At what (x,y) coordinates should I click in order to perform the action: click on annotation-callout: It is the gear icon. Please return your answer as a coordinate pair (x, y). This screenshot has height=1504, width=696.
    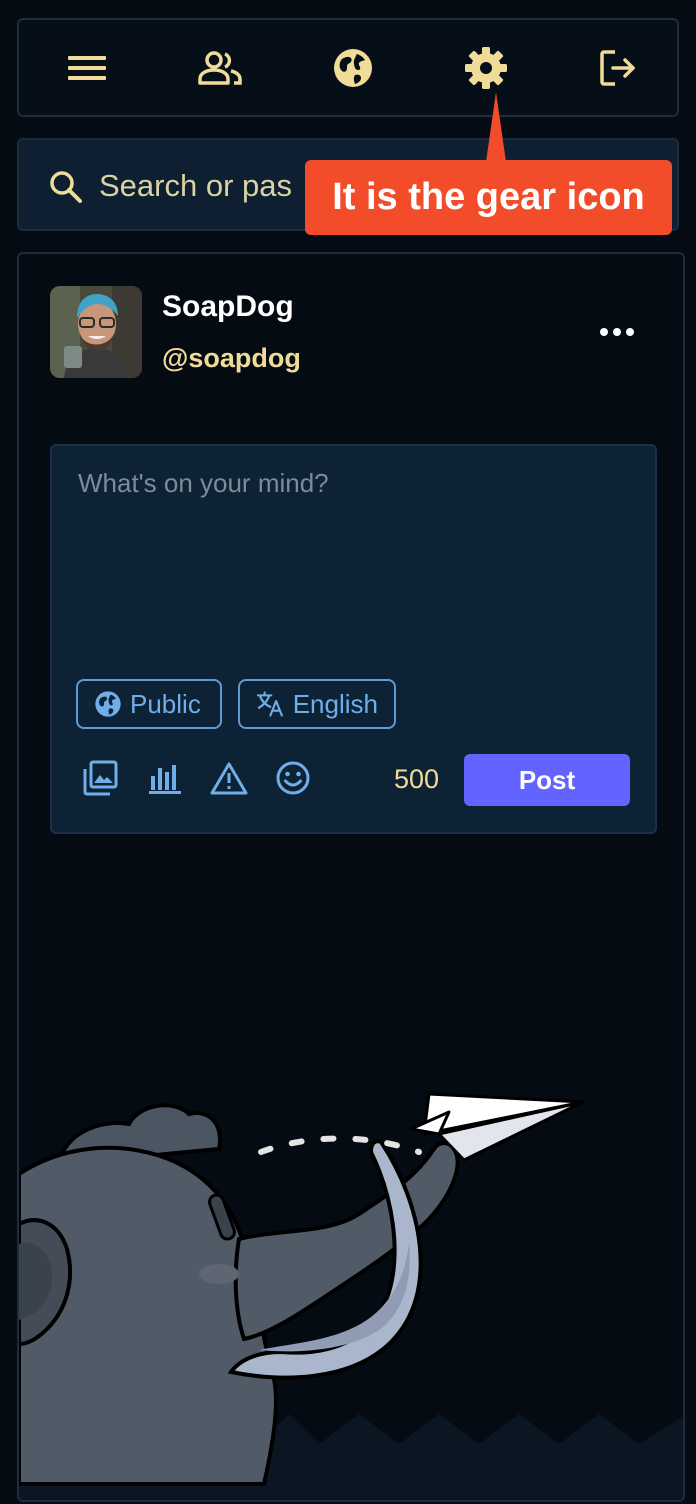
    Looking at the image, I should click on (488, 163).